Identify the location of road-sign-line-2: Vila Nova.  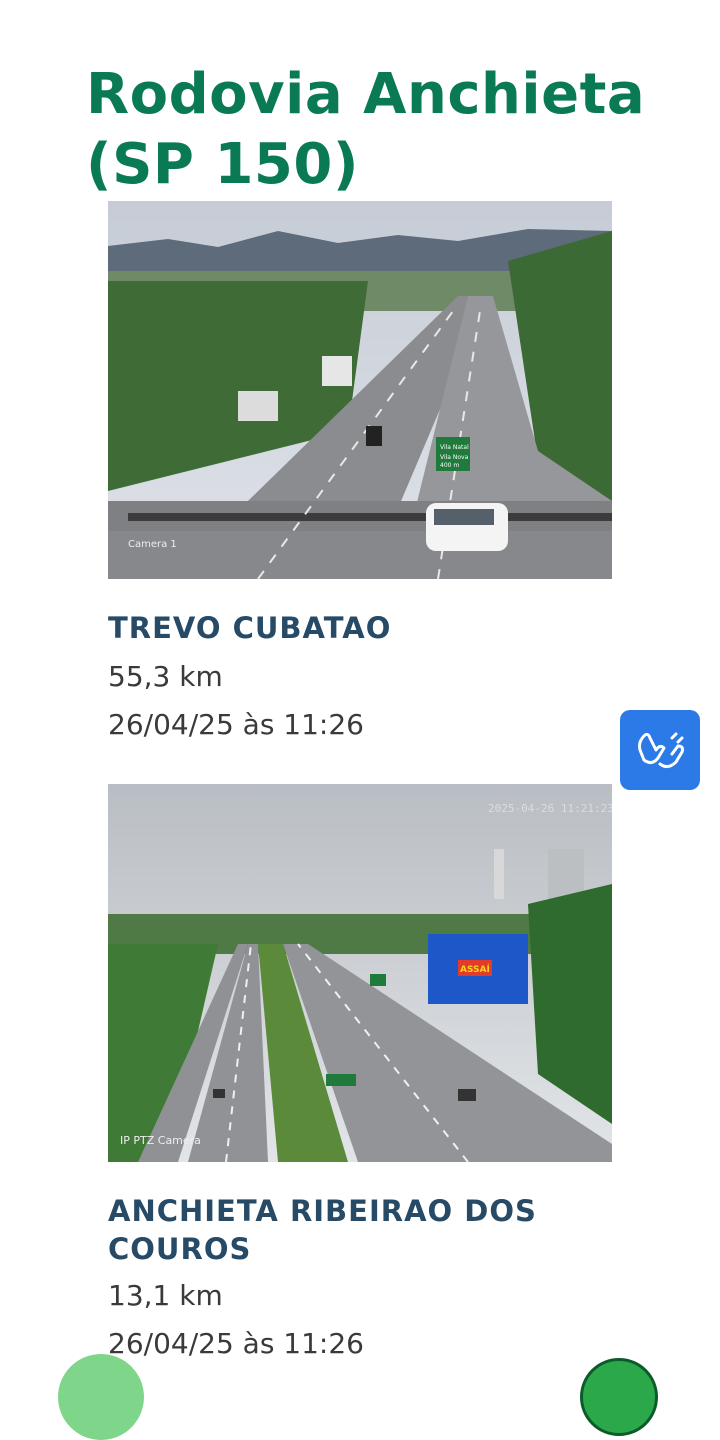
(454, 457).